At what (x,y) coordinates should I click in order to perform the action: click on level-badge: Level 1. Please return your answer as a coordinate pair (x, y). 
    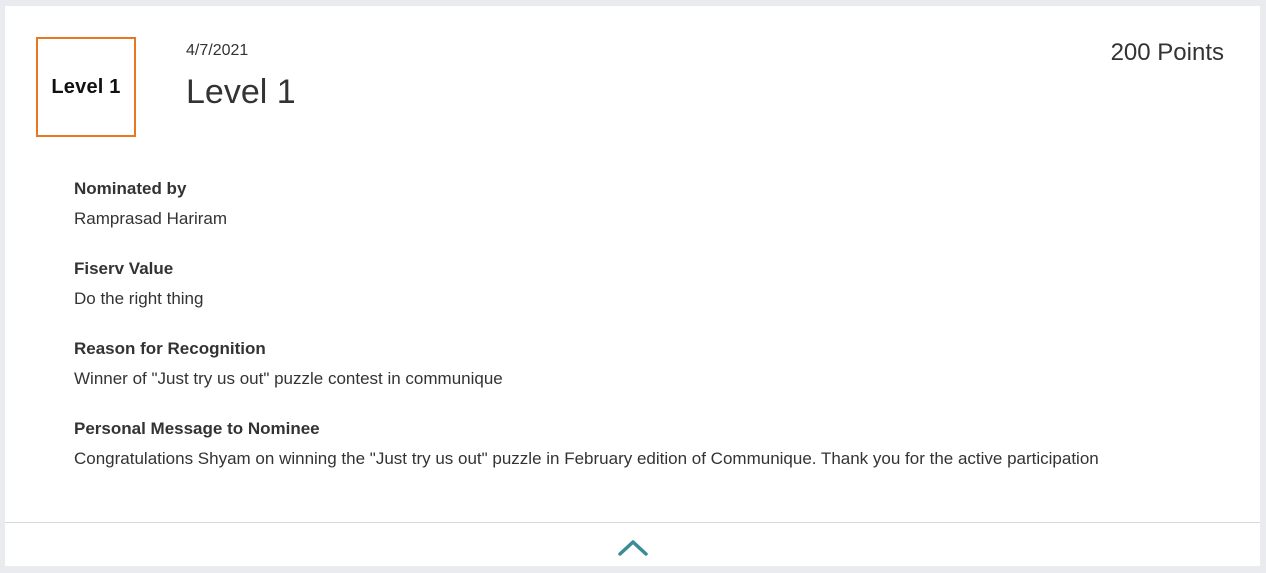
    Looking at the image, I should click on (86, 87).